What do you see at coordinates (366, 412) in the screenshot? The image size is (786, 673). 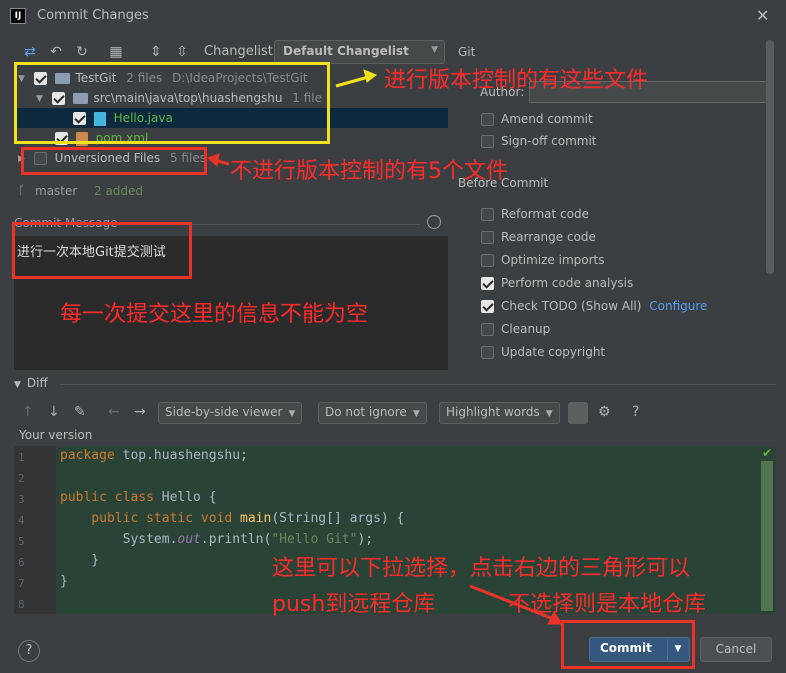 I see `ignore-value: Do not ignore` at bounding box center [366, 412].